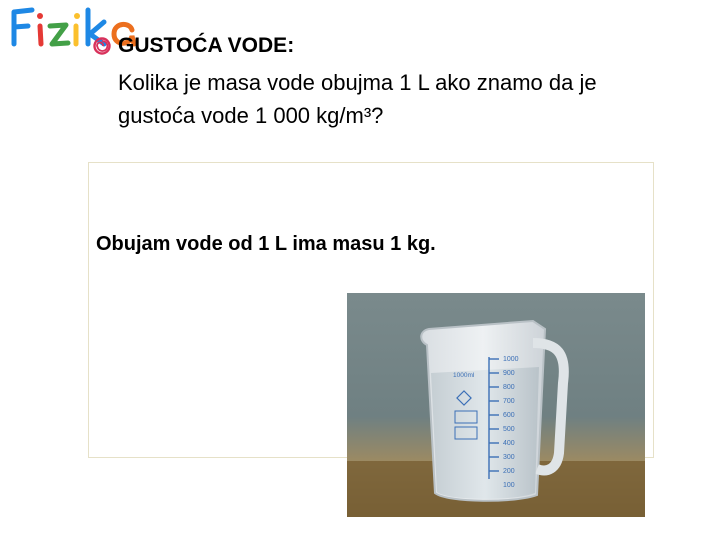 This screenshot has width=720, height=540. What do you see at coordinates (509, 387) in the screenshot?
I see `scale-label: 800` at bounding box center [509, 387].